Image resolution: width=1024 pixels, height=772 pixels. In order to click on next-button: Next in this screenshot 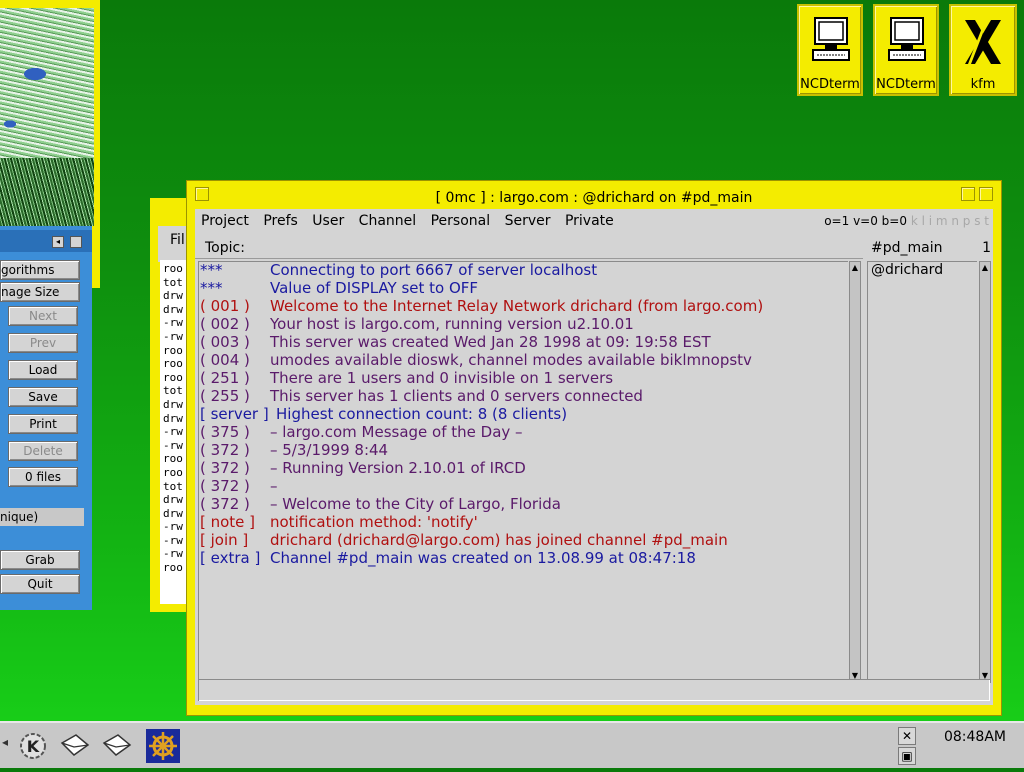, I will do `click(43, 316)`.